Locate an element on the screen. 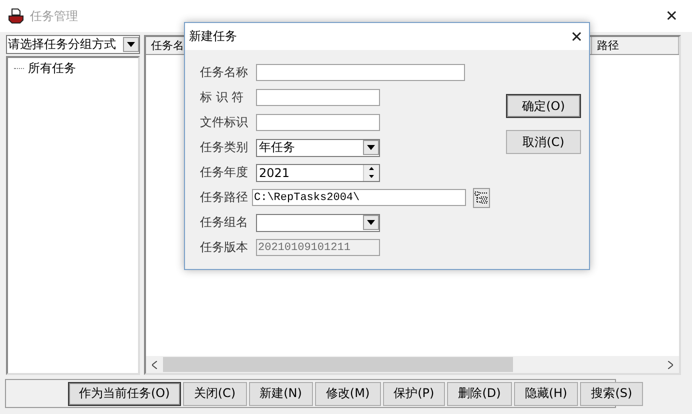 The height and width of the screenshot is (414, 692). field-label: 文件标识 is located at coordinates (224, 122).